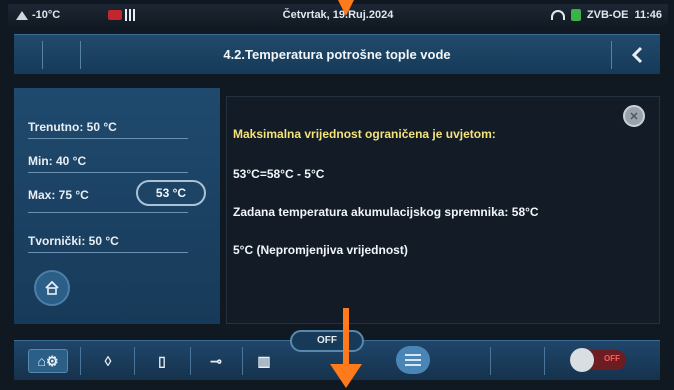 This screenshot has width=674, height=390. I want to click on menu-button, so click(413, 360).